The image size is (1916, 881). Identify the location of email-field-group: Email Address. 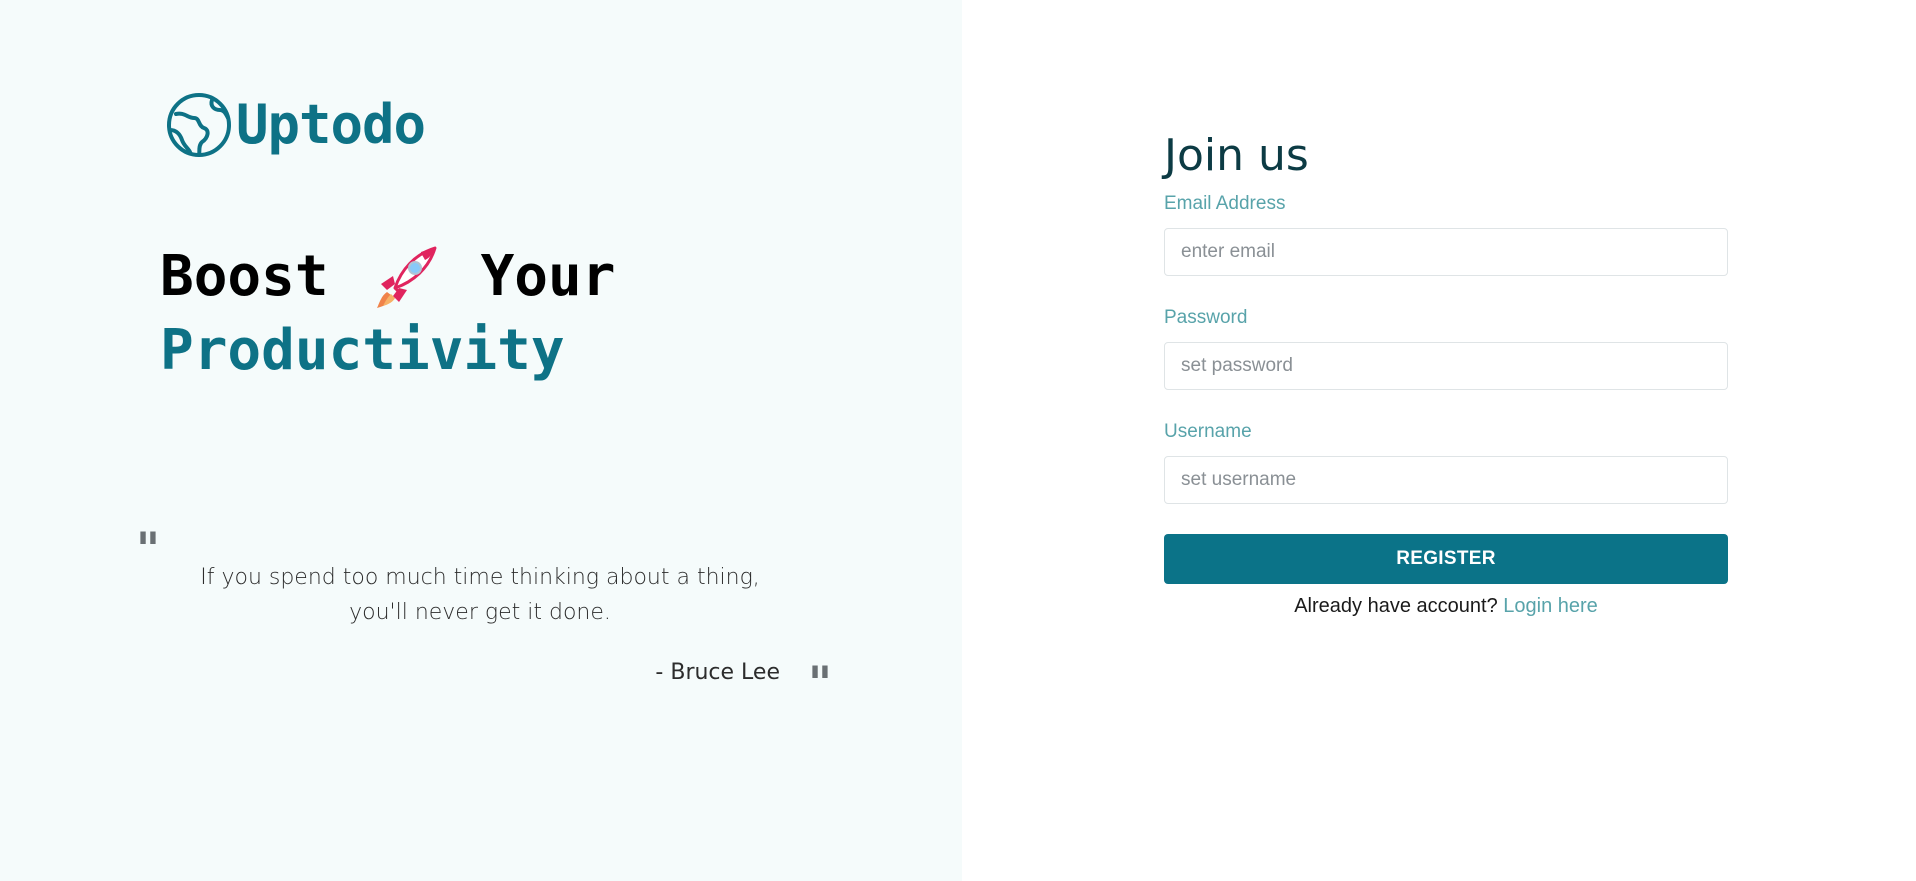
(1446, 234).